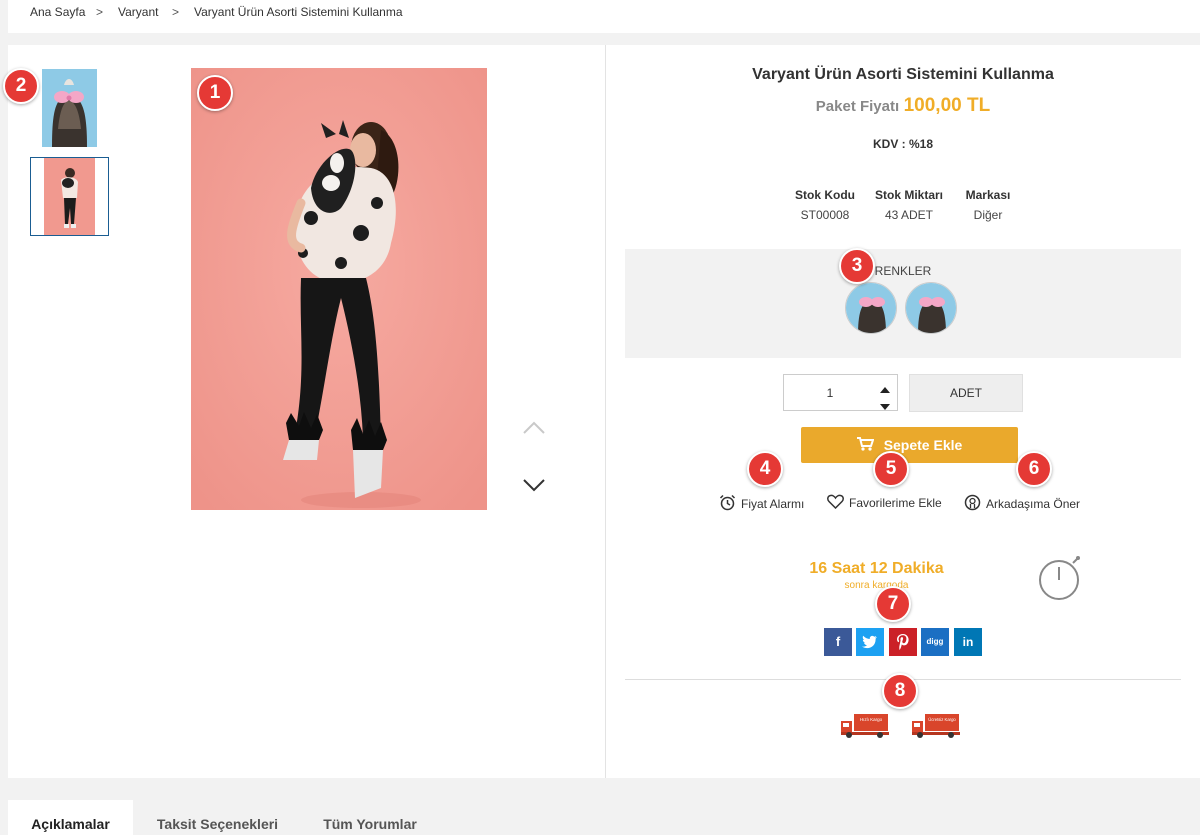 This screenshot has width=1200, height=835. What do you see at coordinates (857, 106) in the screenshot?
I see `price-label: Paket Fiyatı` at bounding box center [857, 106].